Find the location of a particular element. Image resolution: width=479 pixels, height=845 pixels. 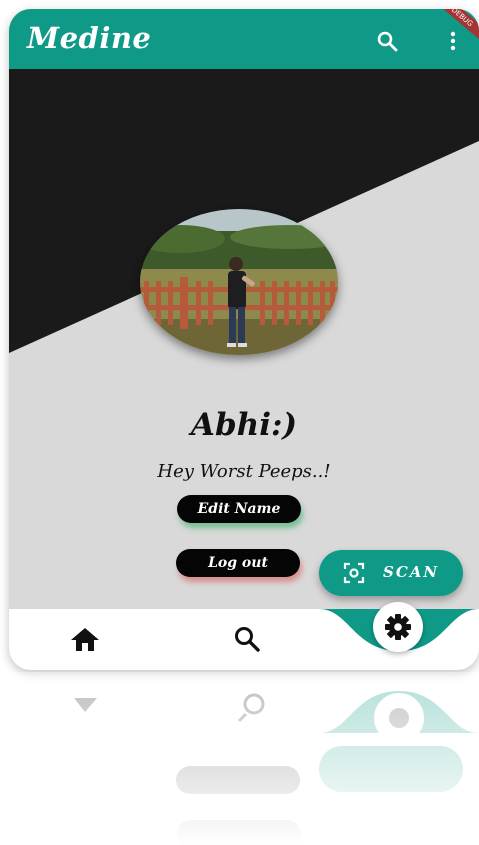

bottom-navigation is located at coordinates (244, 636).